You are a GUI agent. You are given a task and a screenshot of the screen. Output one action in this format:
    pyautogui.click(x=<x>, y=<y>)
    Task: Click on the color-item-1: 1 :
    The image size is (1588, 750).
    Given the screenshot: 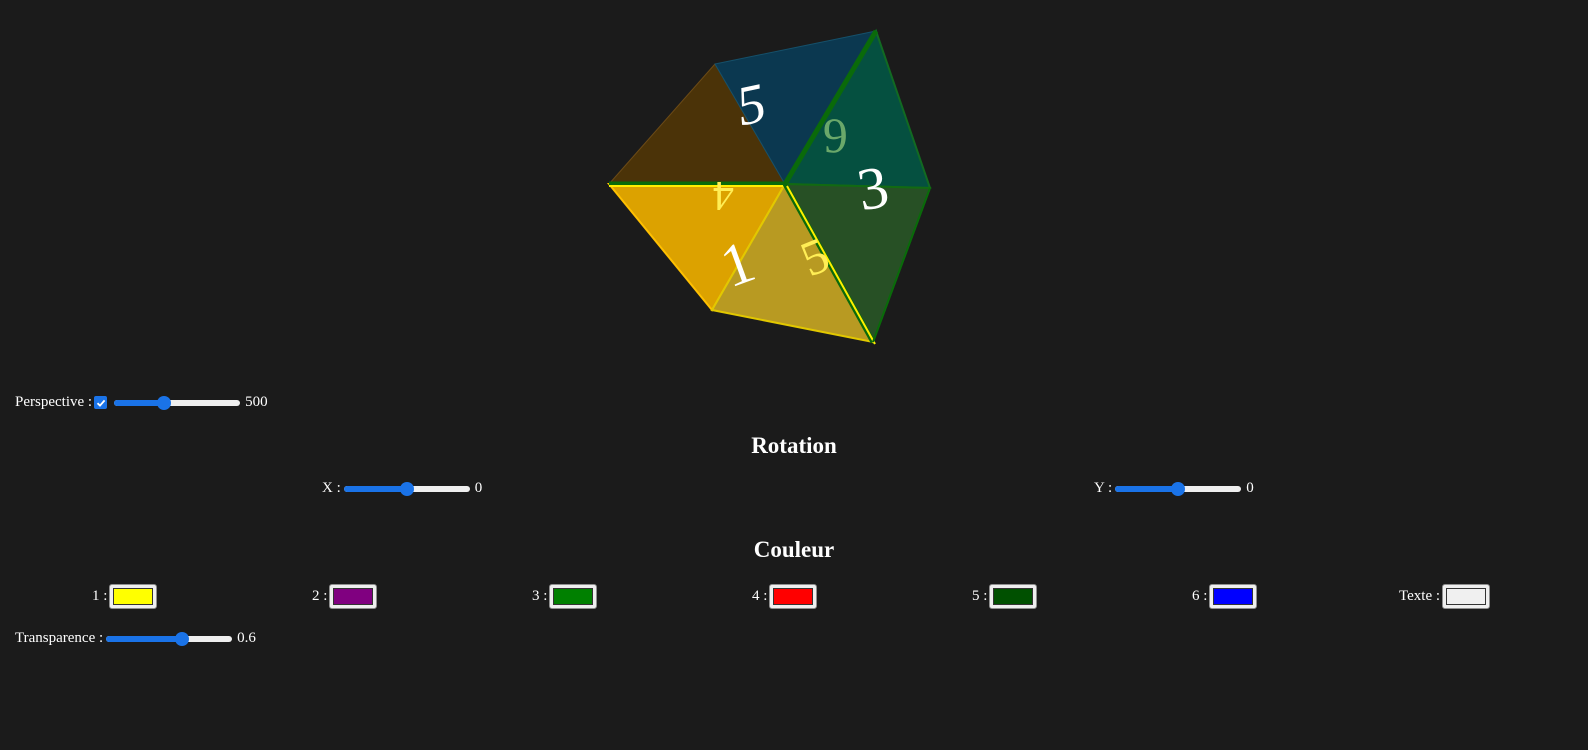 What is the action you would take?
    pyautogui.click(x=125, y=596)
    